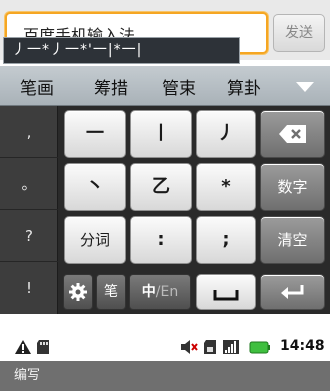  I want to click on enter-icon, so click(291, 292).